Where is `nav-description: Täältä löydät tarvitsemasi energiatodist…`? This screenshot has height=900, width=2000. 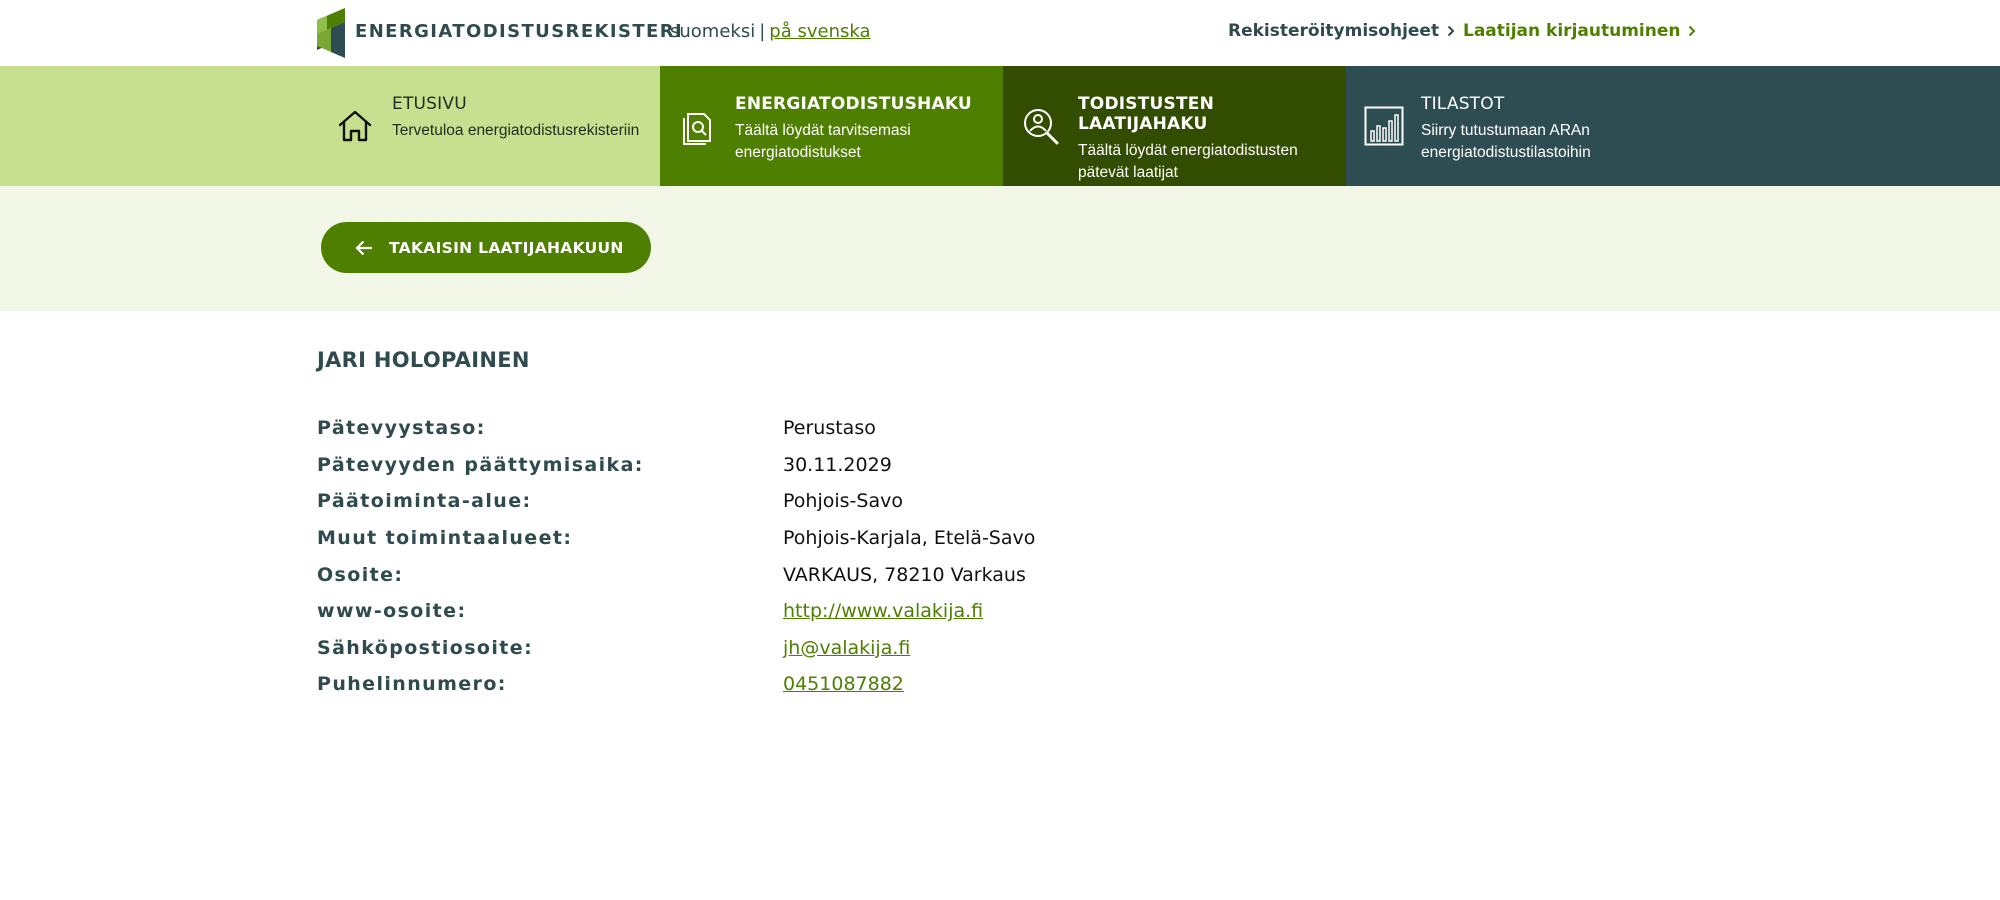 nav-description: Täältä löydät tarvitsemasi energiatodist… is located at coordinates (823, 141).